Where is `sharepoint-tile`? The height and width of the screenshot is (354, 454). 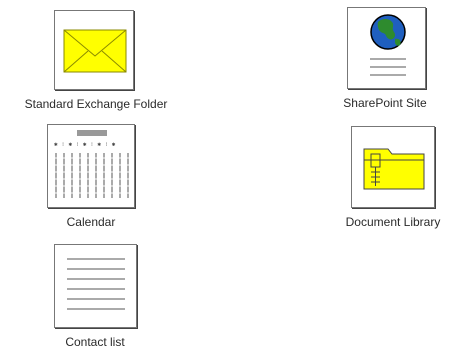 sharepoint-tile is located at coordinates (386, 48).